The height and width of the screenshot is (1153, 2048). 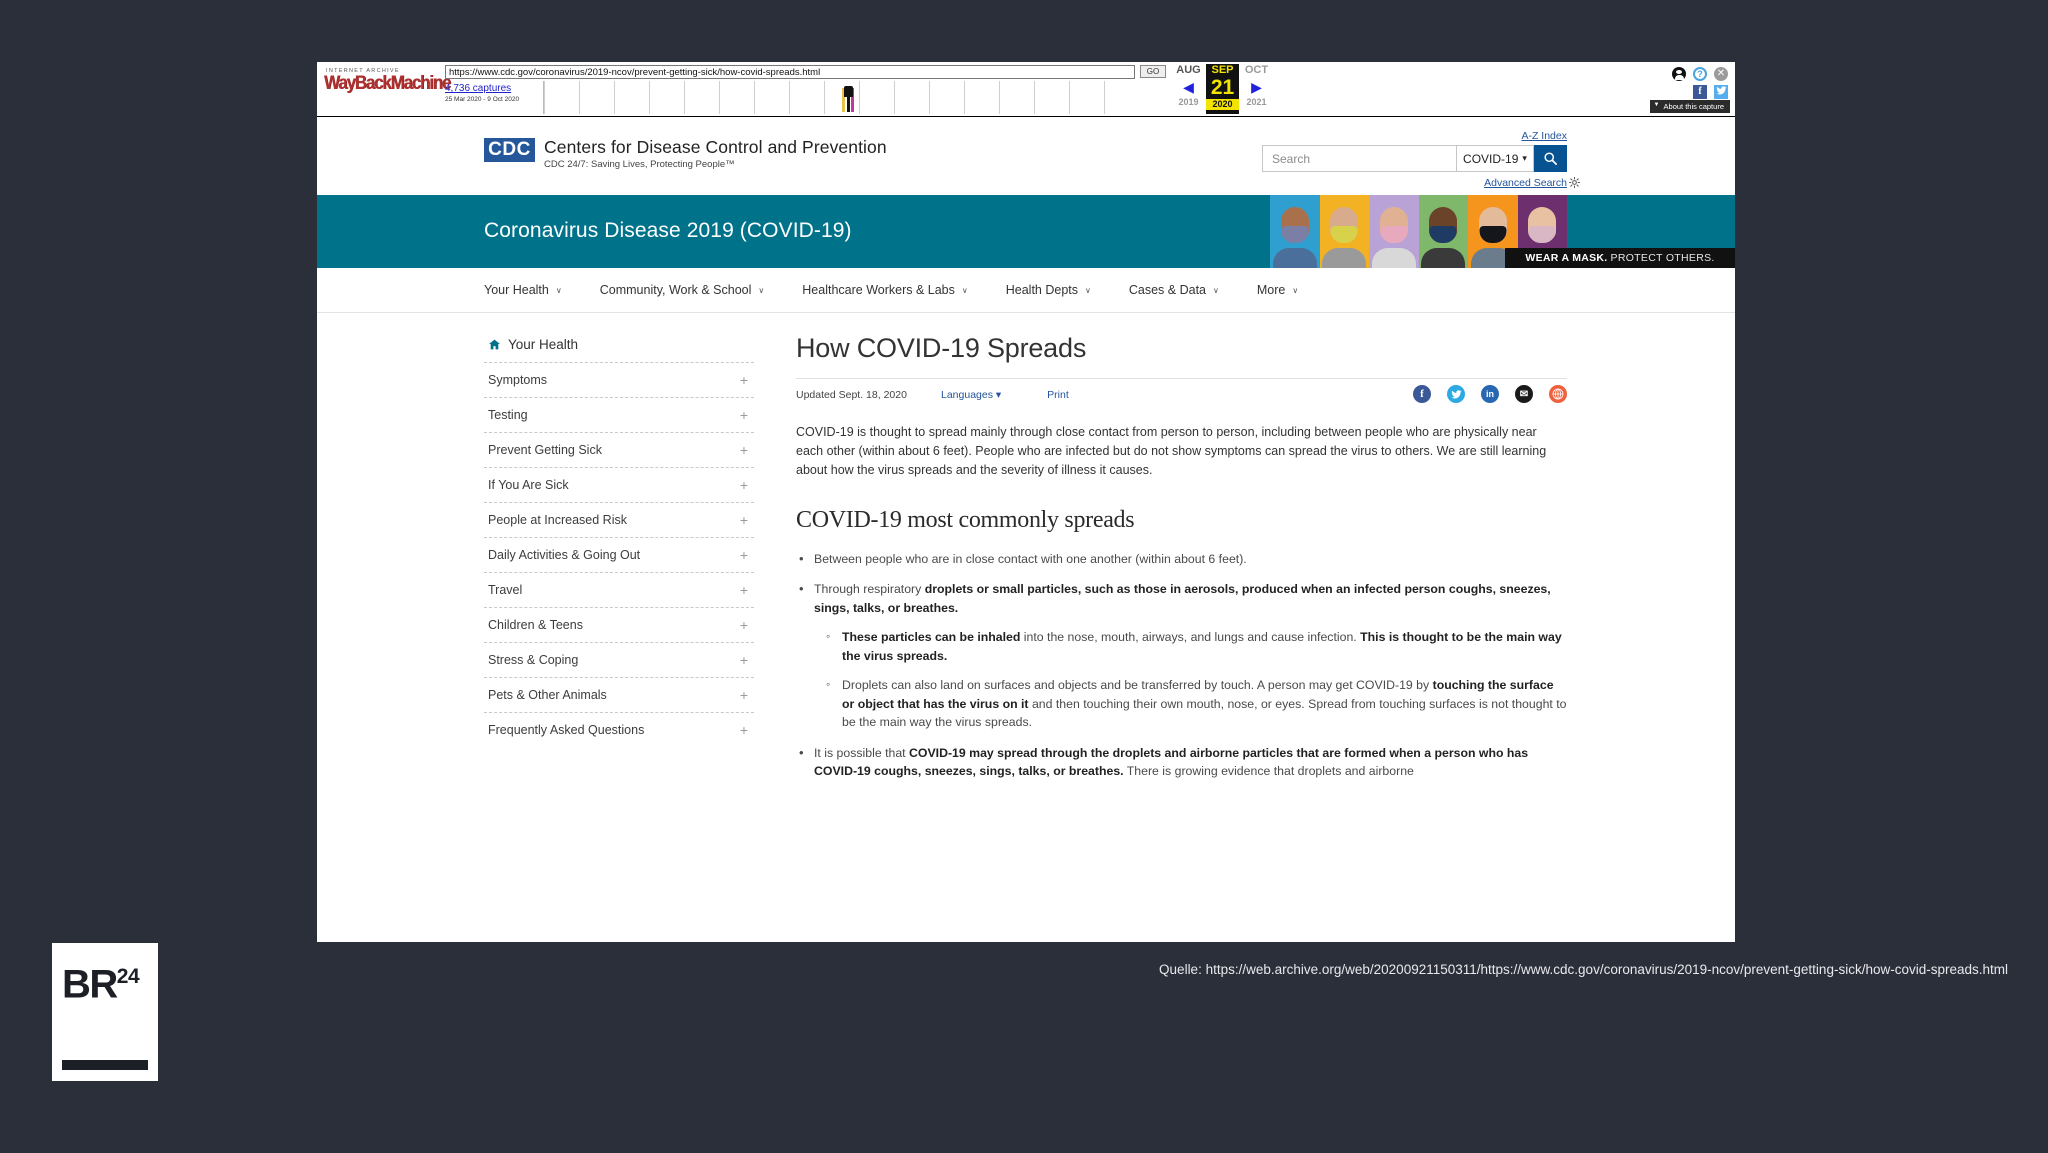 I want to click on wayback-next-month: OCT ▶ 2021, so click(x=1256, y=86).